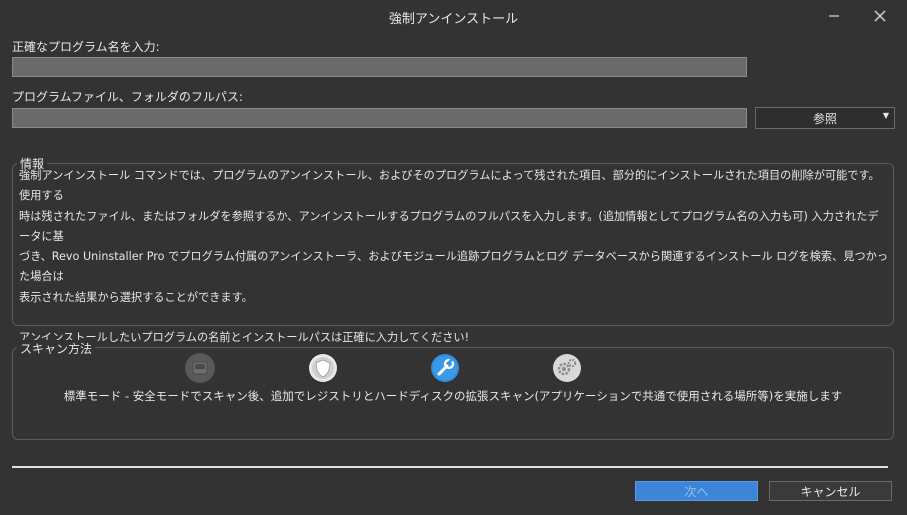  I want to click on safe-mode-shield-icon, so click(323, 368).